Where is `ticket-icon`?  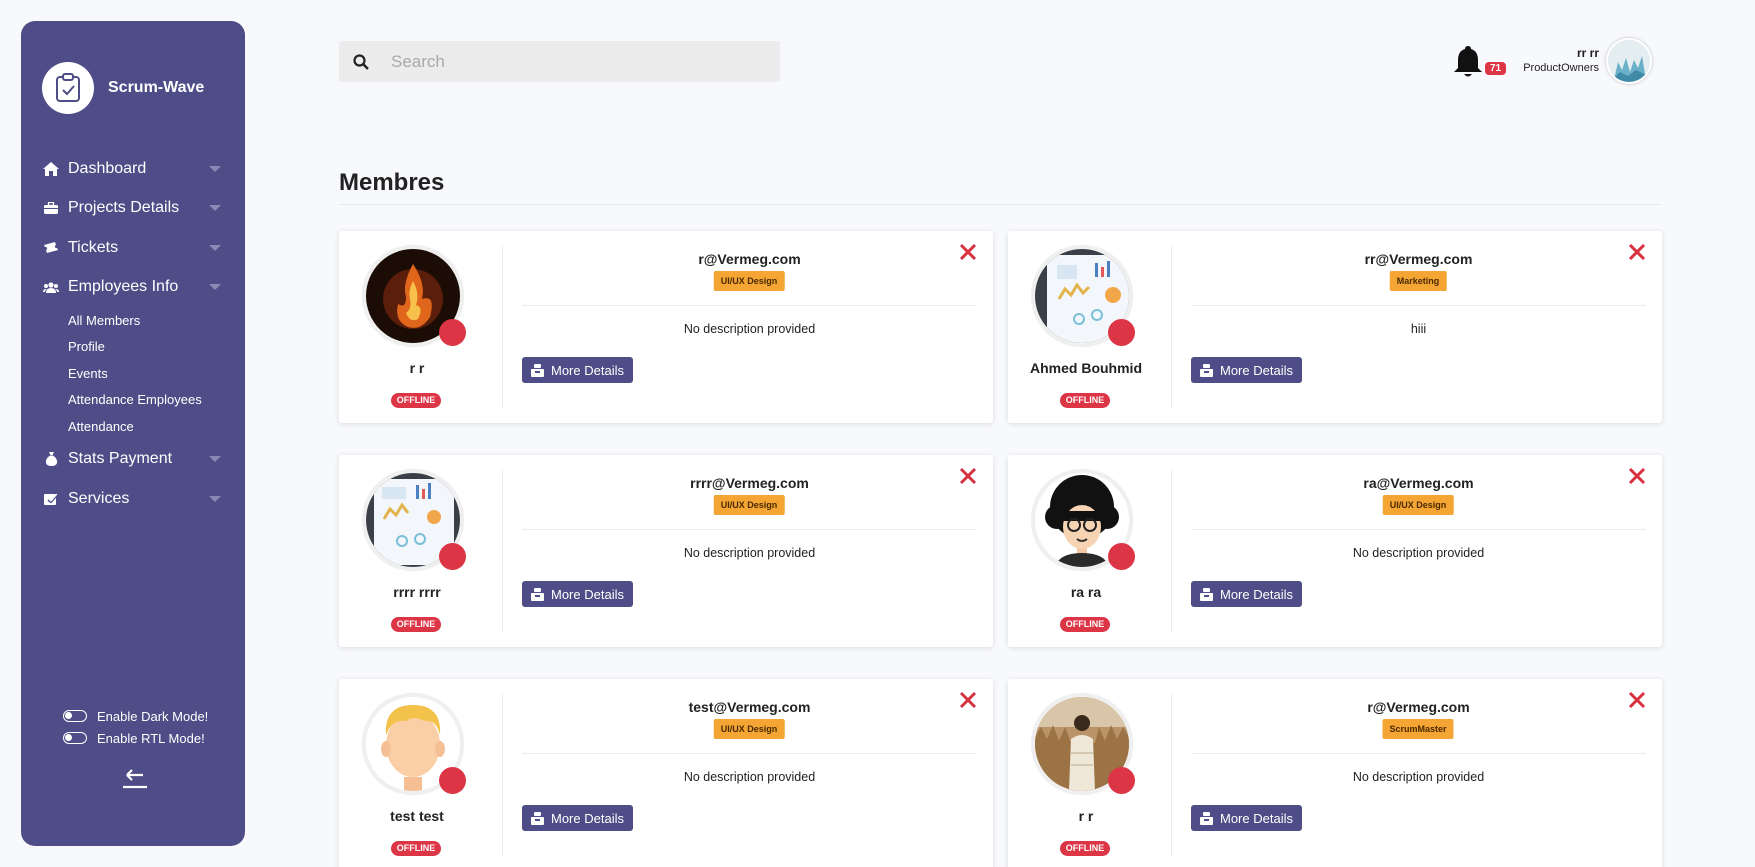 ticket-icon is located at coordinates (51, 248).